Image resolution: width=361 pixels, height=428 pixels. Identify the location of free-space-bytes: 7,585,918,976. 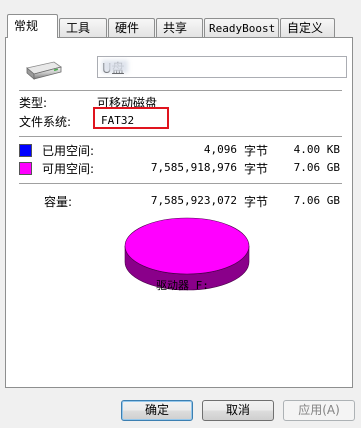
(193, 167).